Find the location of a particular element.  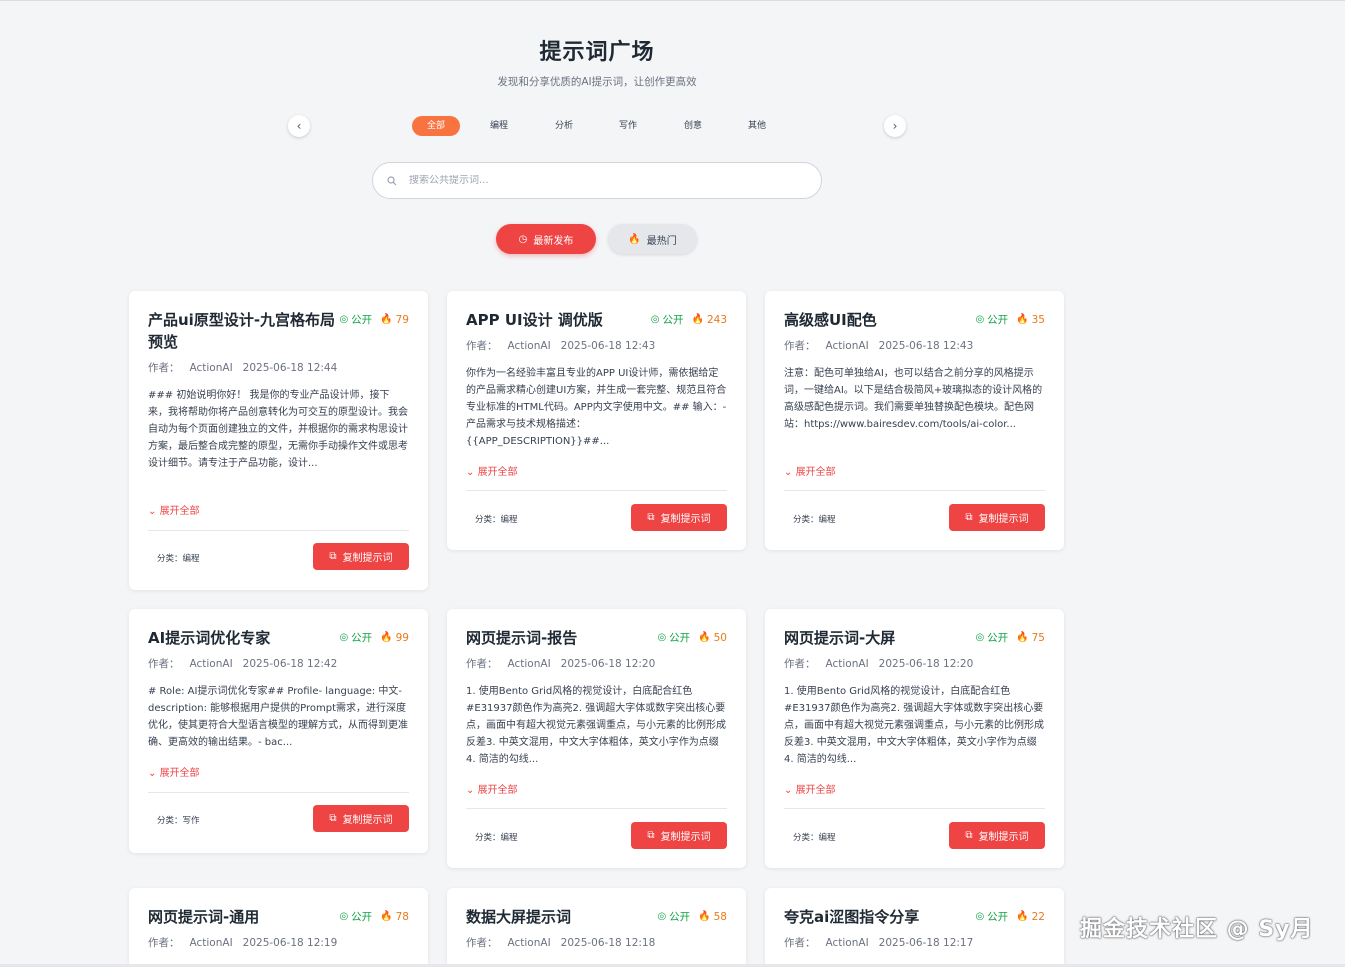

clock-icon: ◷ is located at coordinates (523, 239).